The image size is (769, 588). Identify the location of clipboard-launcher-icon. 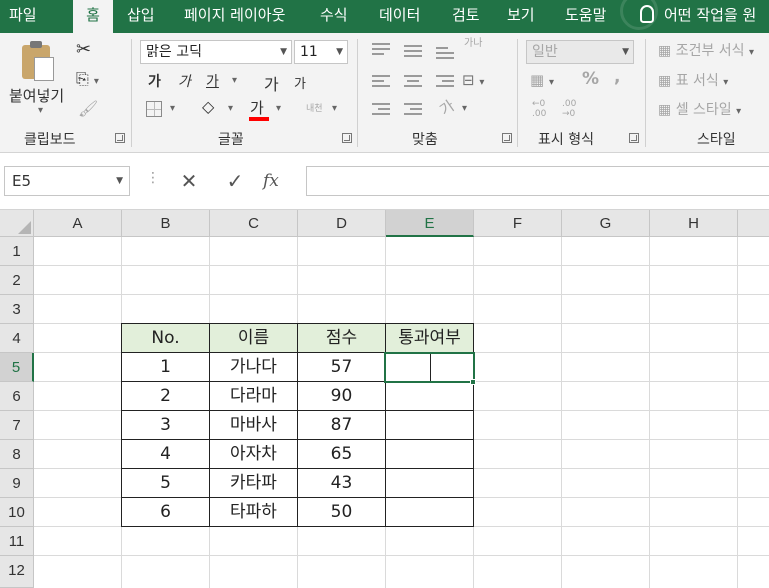
(120, 138).